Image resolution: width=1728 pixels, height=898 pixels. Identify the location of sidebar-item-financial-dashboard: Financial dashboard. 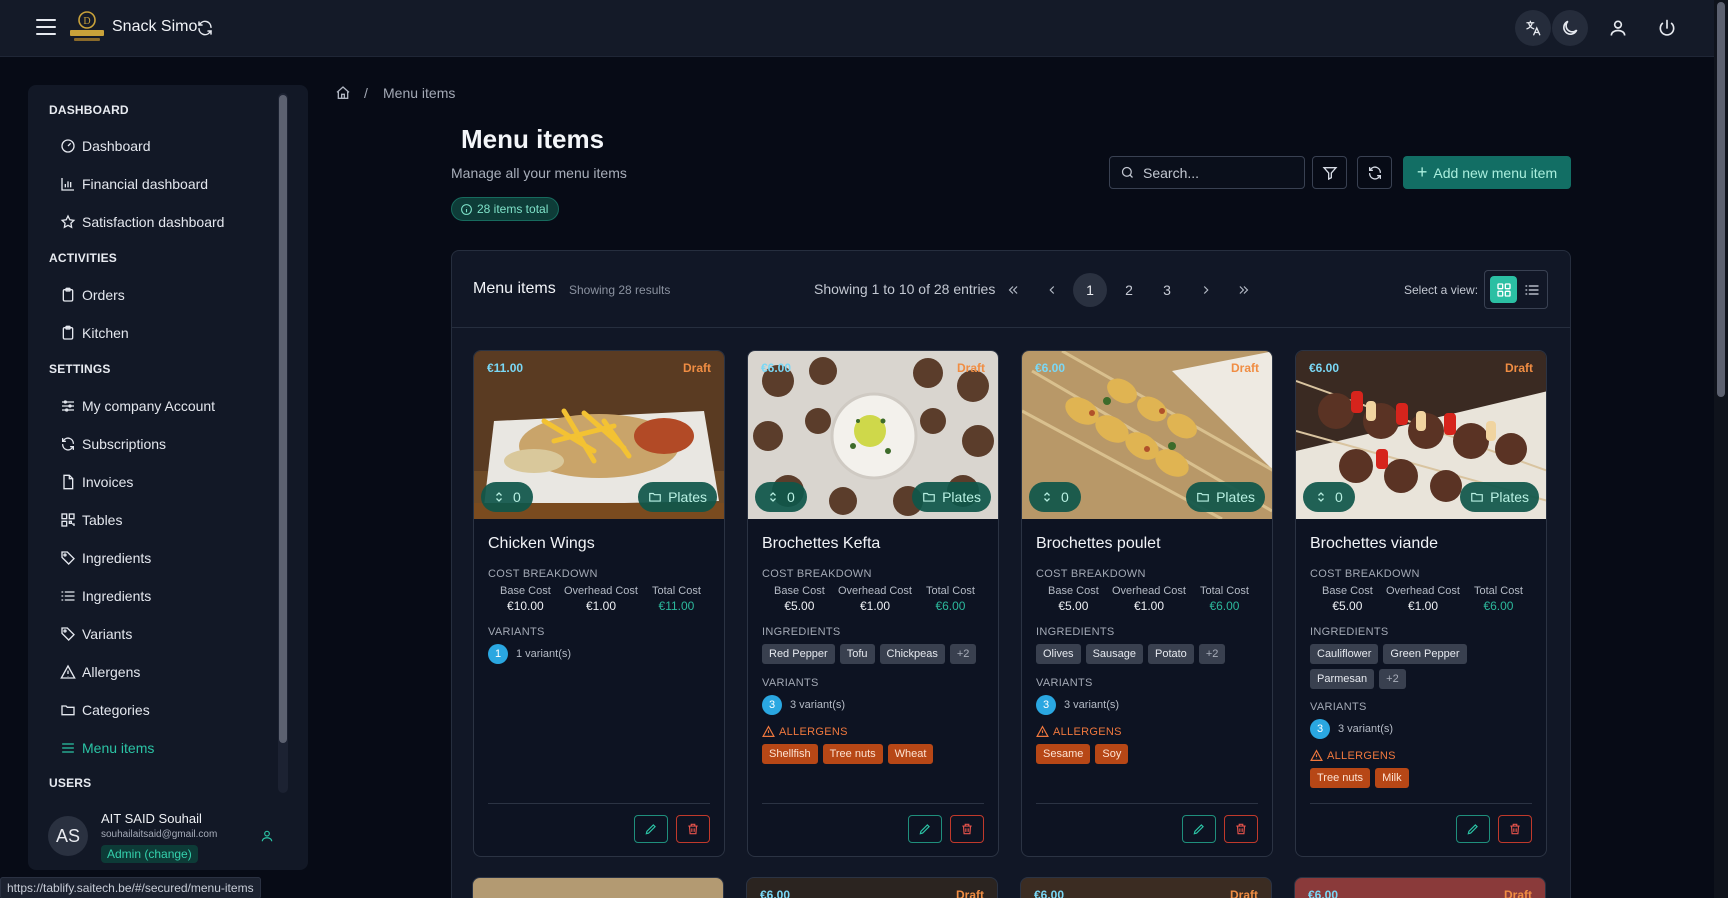
(134, 184).